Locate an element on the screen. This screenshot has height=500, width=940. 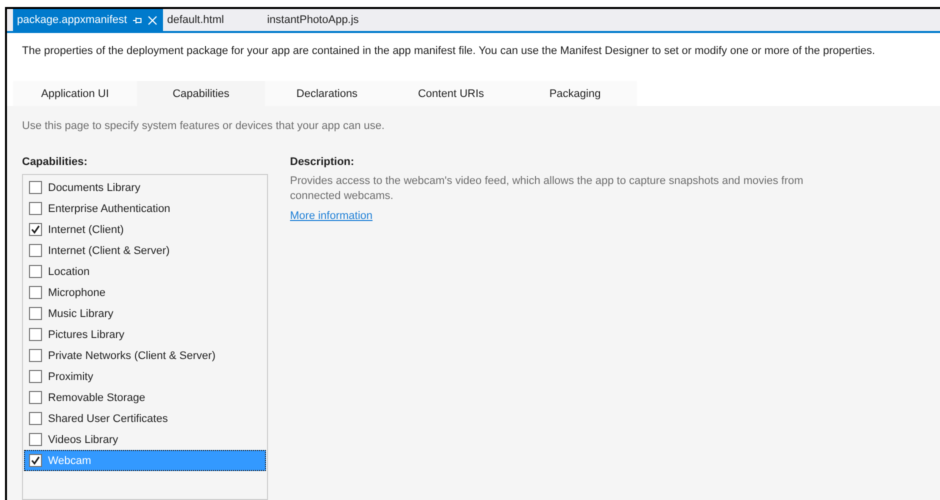
document-tab: package.appxmanifest is located at coordinates (88, 20).